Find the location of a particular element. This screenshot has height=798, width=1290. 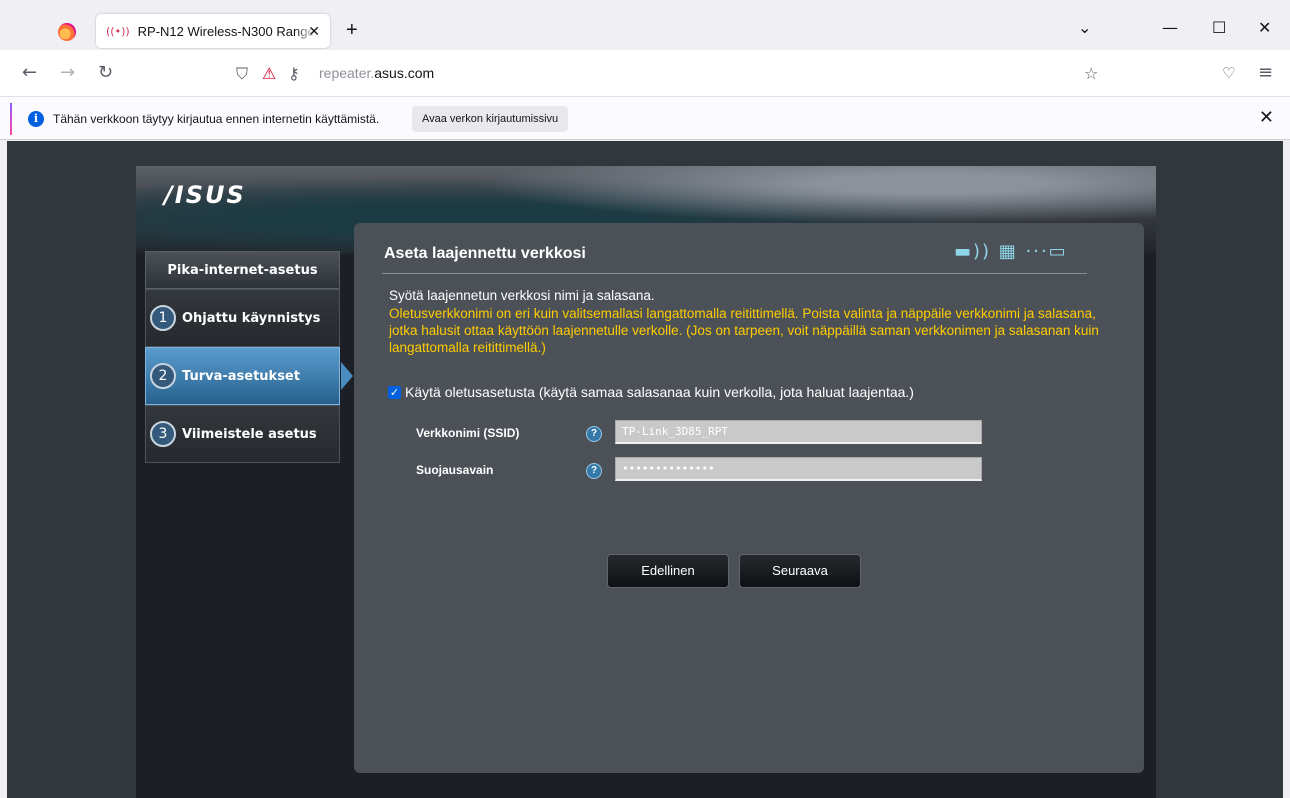

sidebar-step-3: 3 Viimeistele asetus is located at coordinates (242, 434).